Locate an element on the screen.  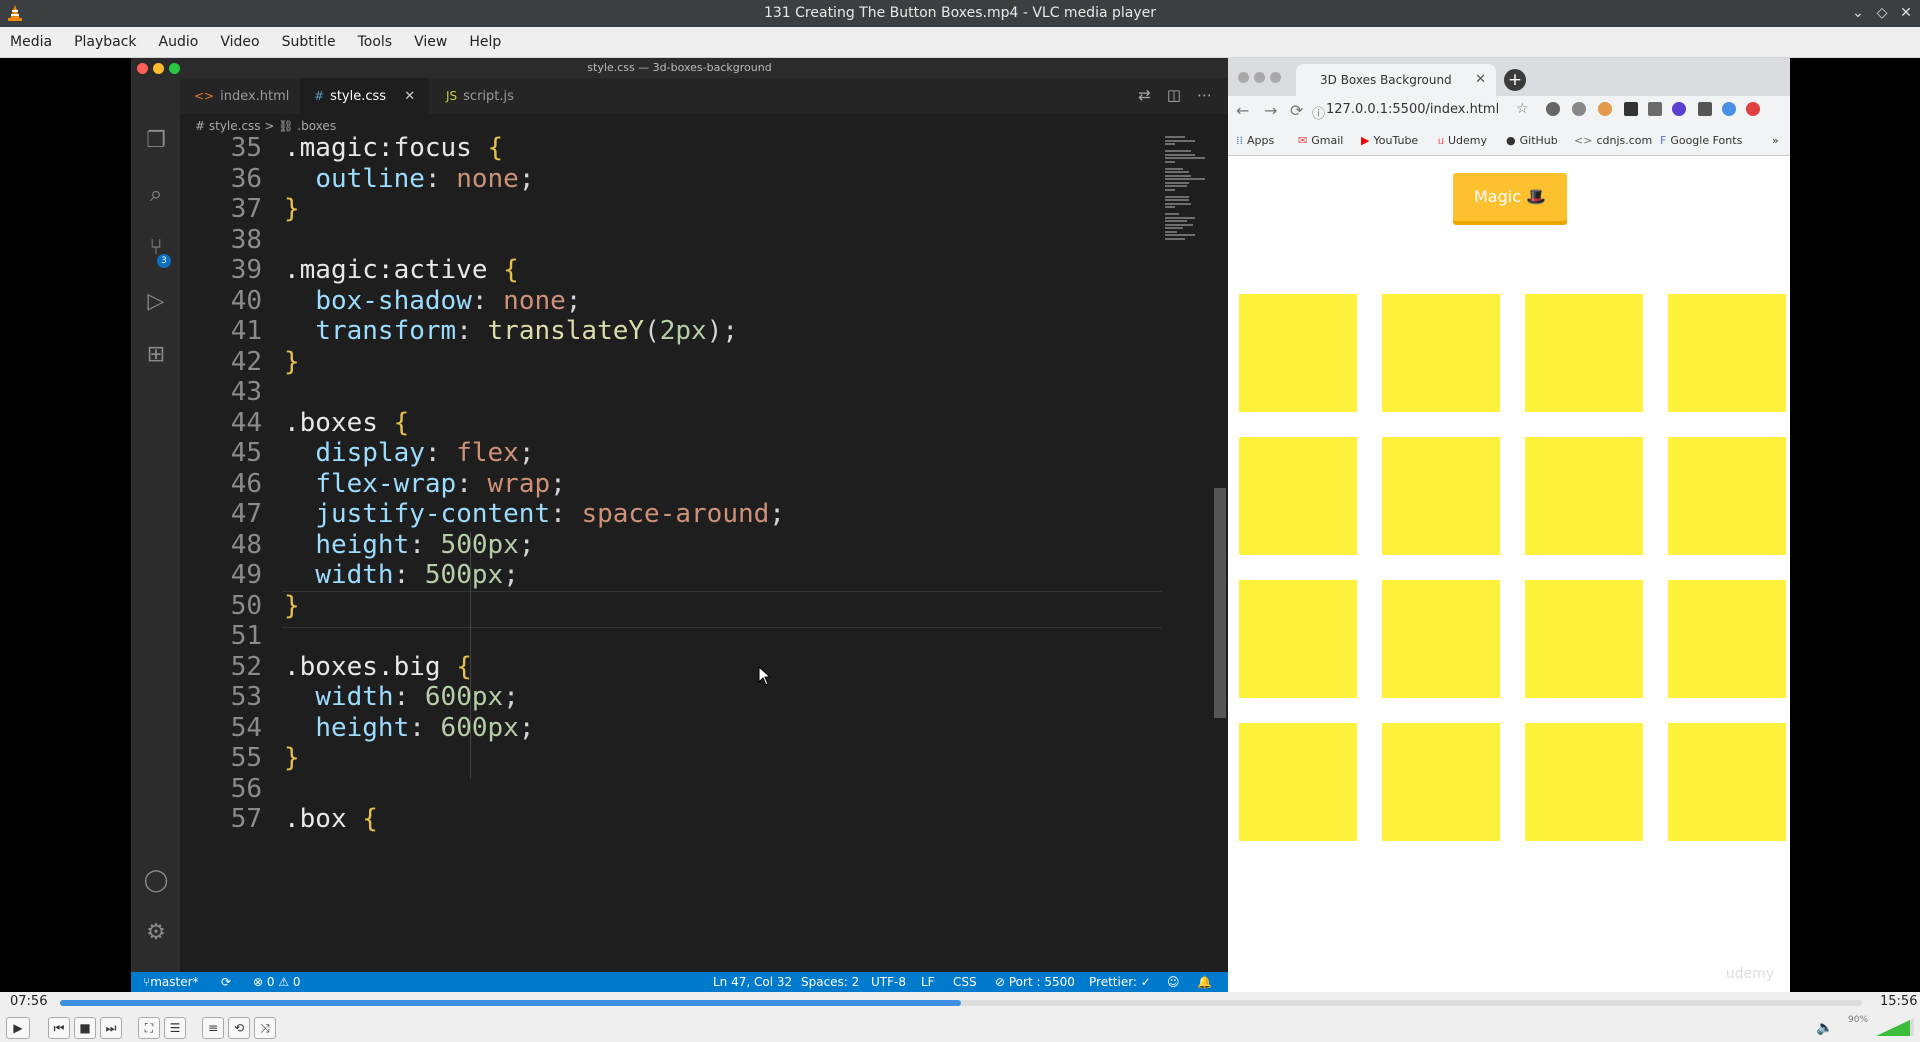
playlist-icon: ≡ is located at coordinates (213, 1028).